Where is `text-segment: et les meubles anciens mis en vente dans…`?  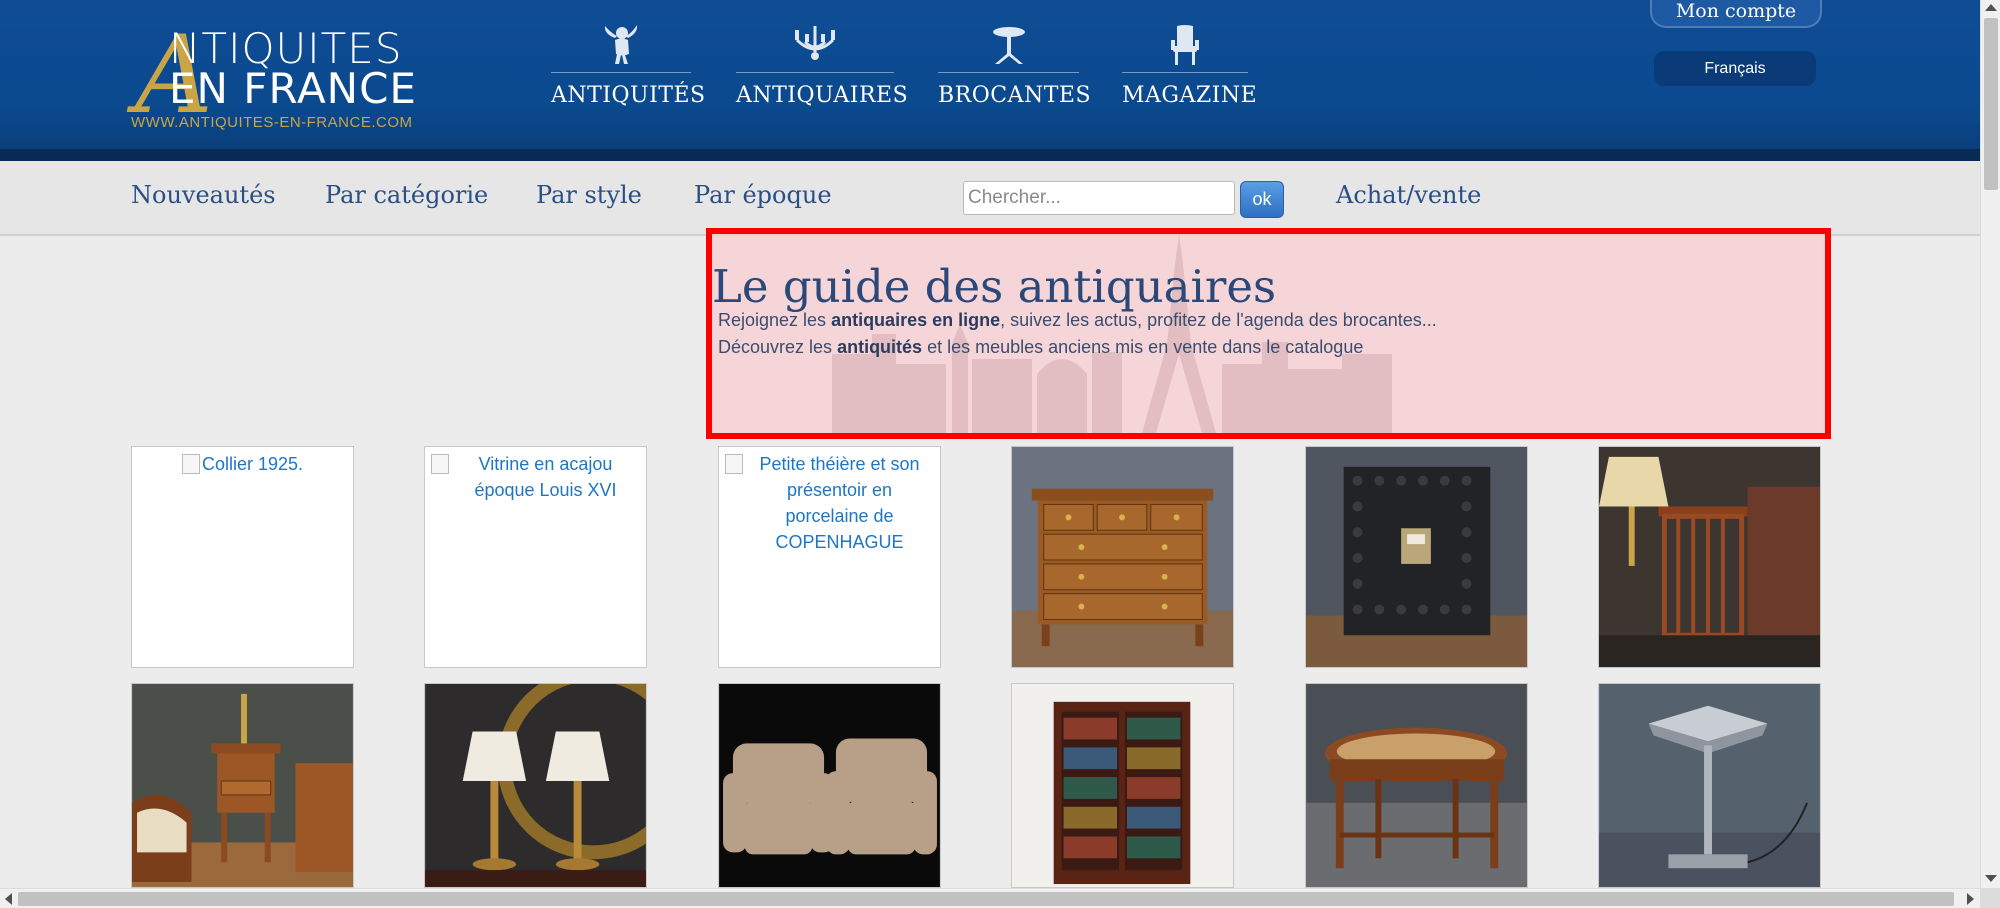
text-segment: et les meubles anciens mis en vente dans… is located at coordinates (1143, 347).